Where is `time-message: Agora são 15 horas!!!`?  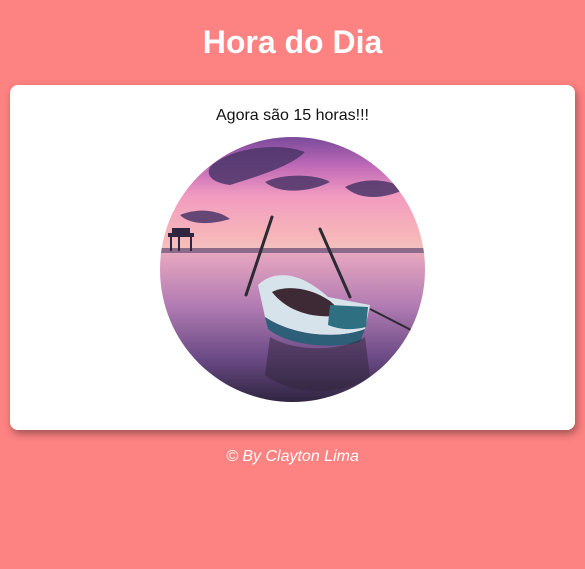 time-message: Agora são 15 horas!!! is located at coordinates (292, 115).